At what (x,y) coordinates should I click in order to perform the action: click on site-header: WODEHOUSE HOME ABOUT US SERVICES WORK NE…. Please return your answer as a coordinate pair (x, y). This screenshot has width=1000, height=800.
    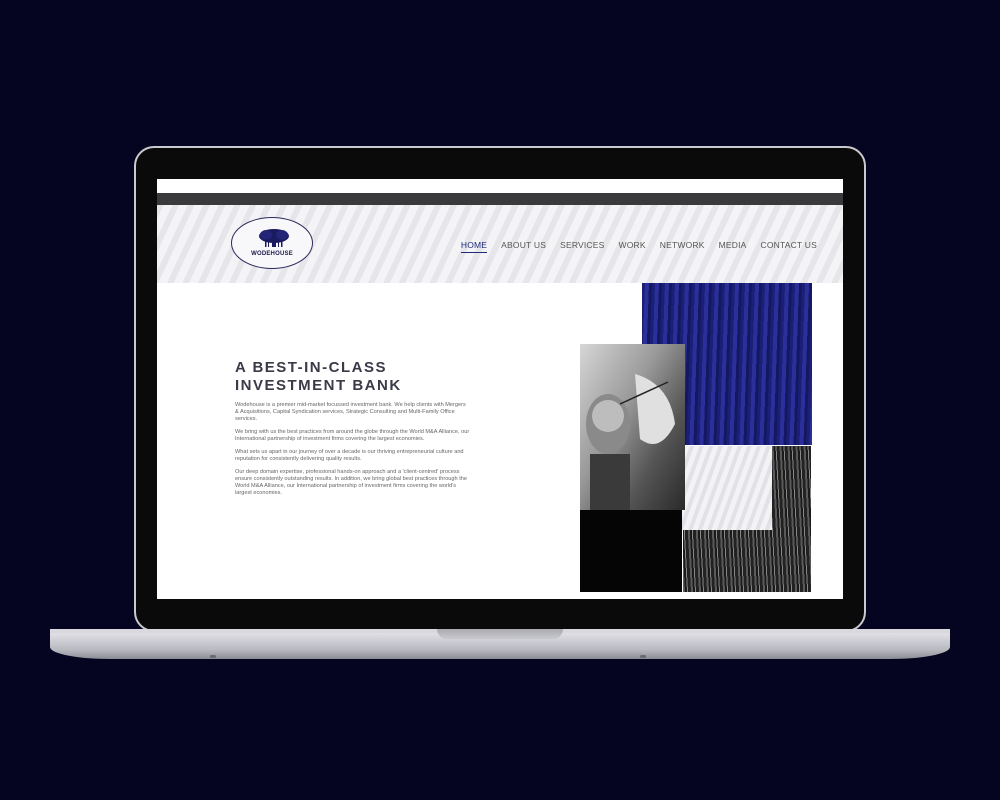
    Looking at the image, I should click on (500, 244).